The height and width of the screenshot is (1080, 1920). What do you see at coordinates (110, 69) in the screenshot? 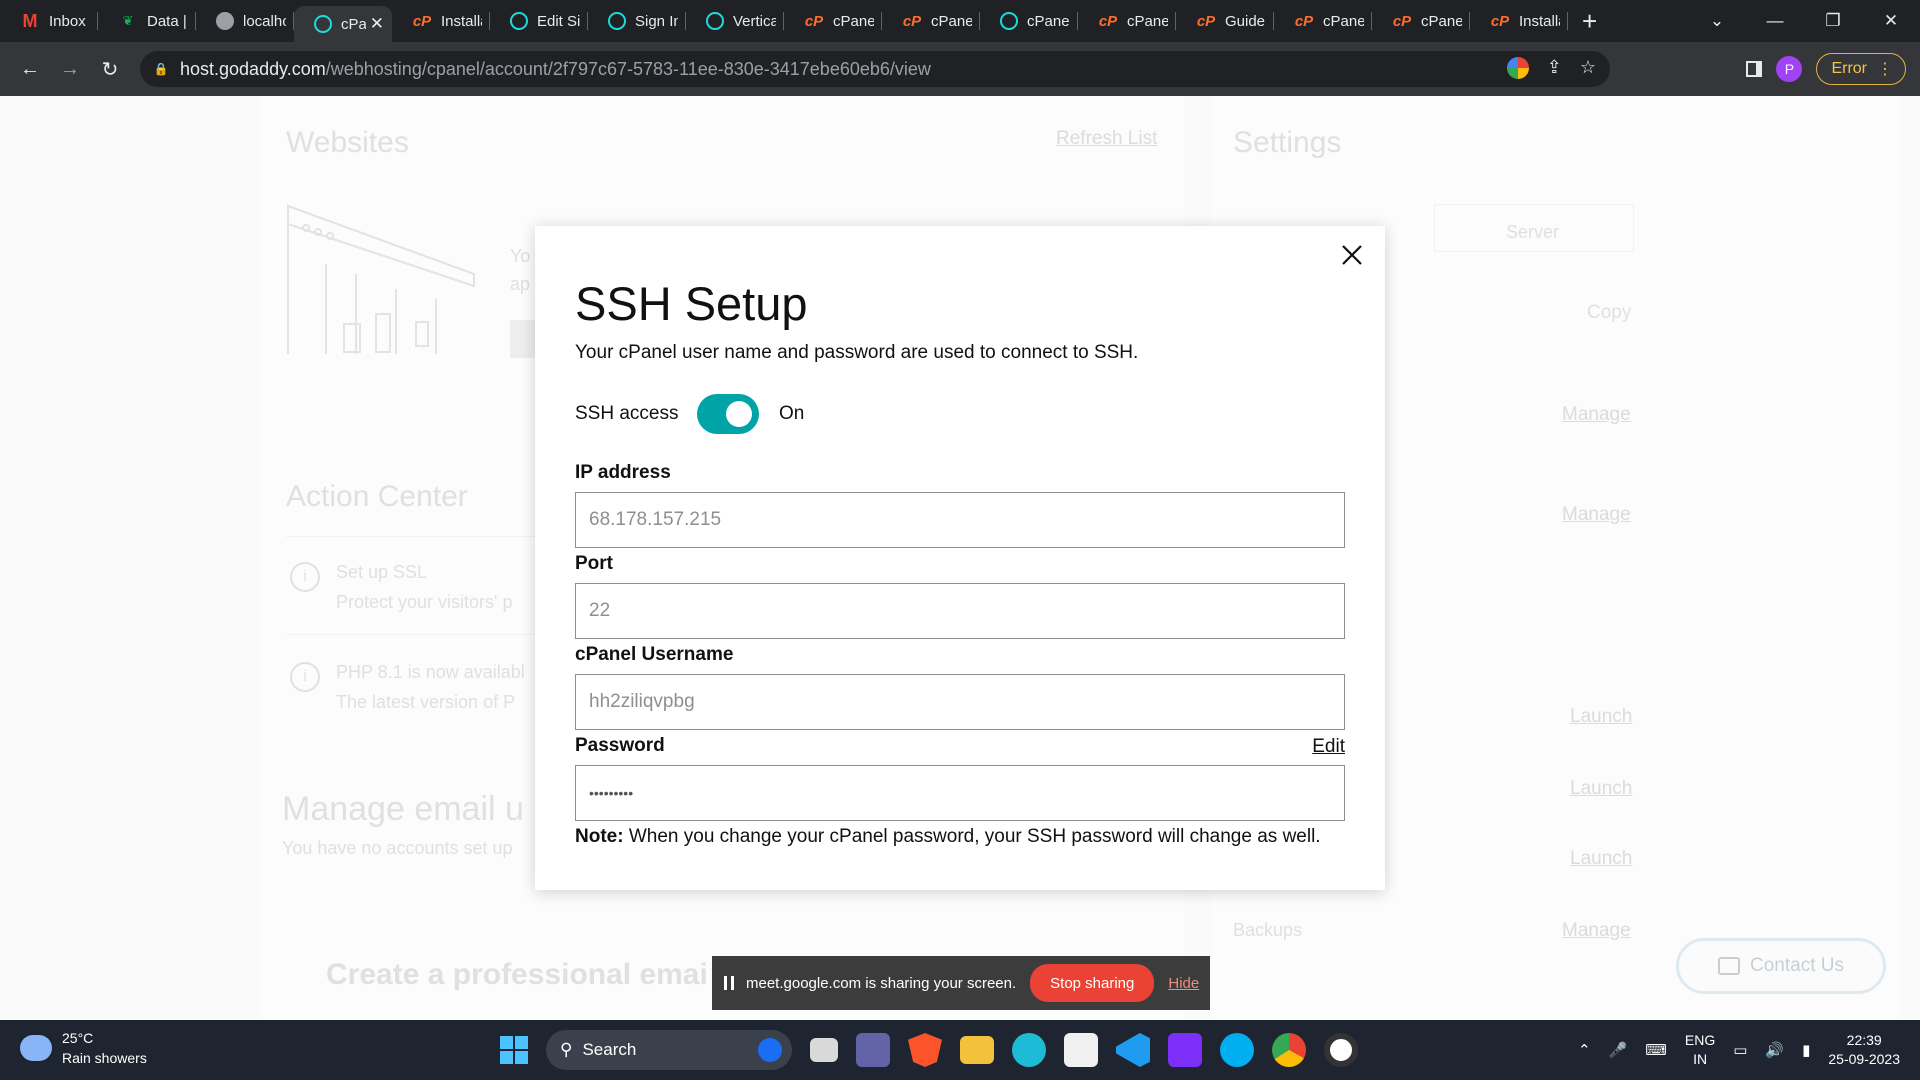
I see `reload-button: ↻` at bounding box center [110, 69].